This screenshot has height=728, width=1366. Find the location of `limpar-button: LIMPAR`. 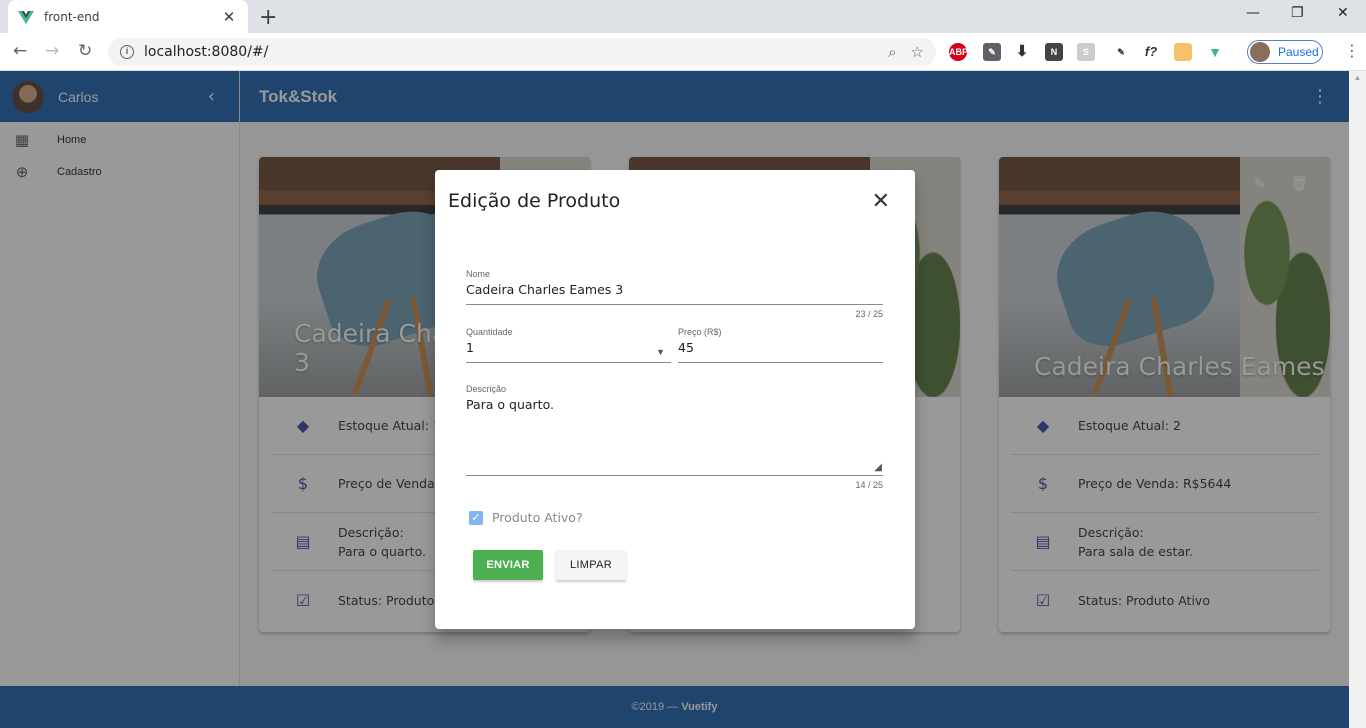

limpar-button: LIMPAR is located at coordinates (591, 565).